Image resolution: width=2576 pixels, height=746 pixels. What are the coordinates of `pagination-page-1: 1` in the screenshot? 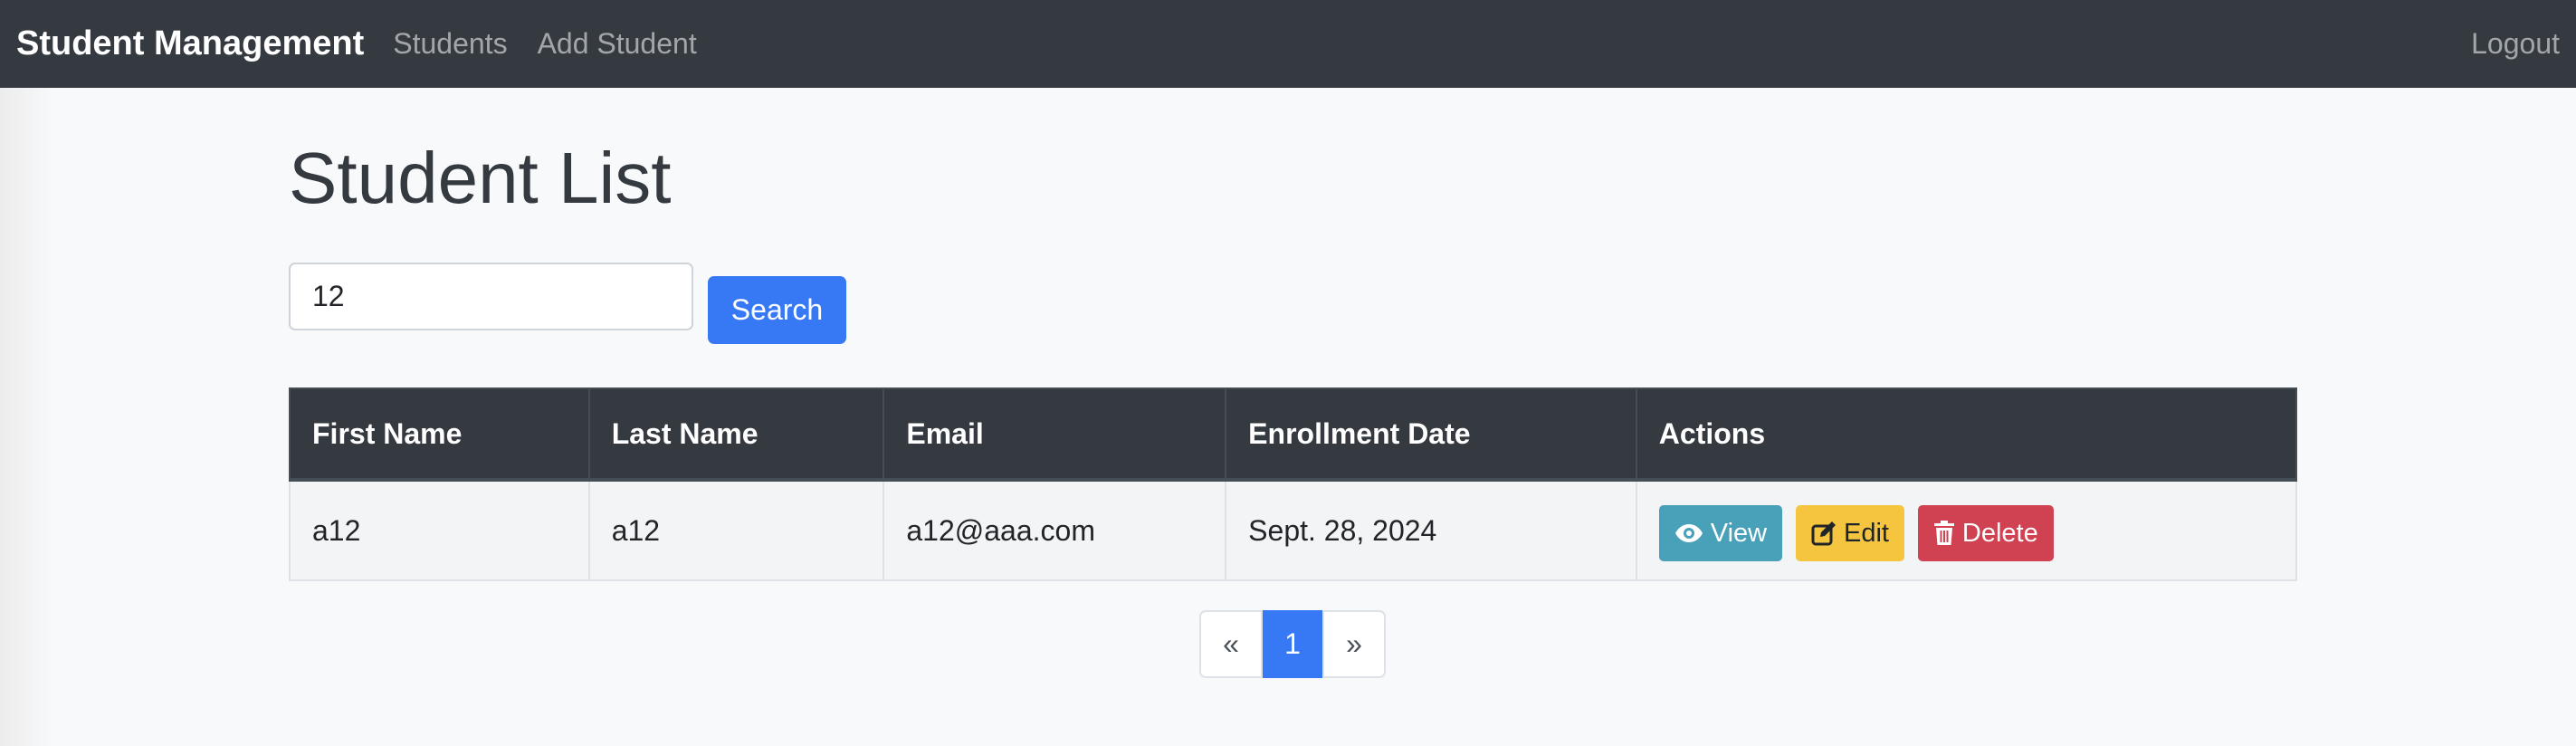 It's located at (1292, 644).